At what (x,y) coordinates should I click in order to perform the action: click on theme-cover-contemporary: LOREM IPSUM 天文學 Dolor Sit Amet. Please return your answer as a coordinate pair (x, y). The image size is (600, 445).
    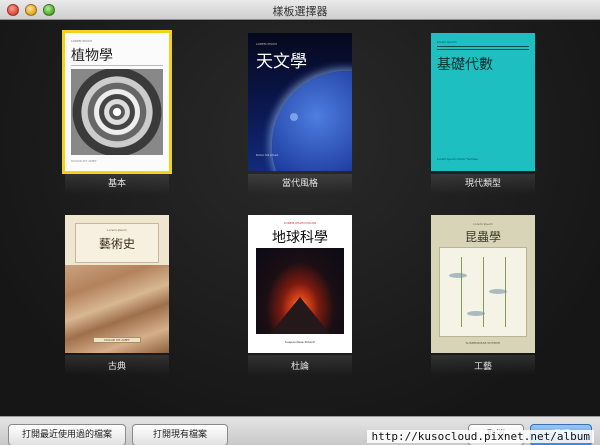
    Looking at the image, I should click on (300, 102).